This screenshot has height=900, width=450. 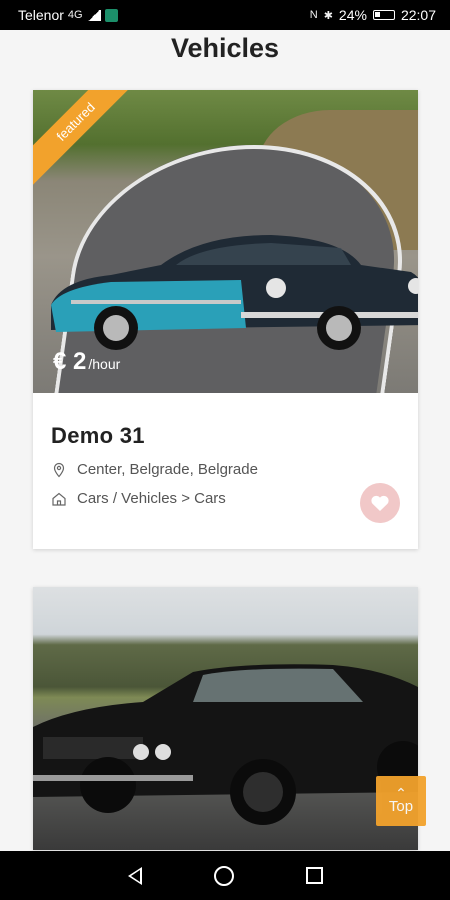 I want to click on battery-icon, so click(x=383, y=15).